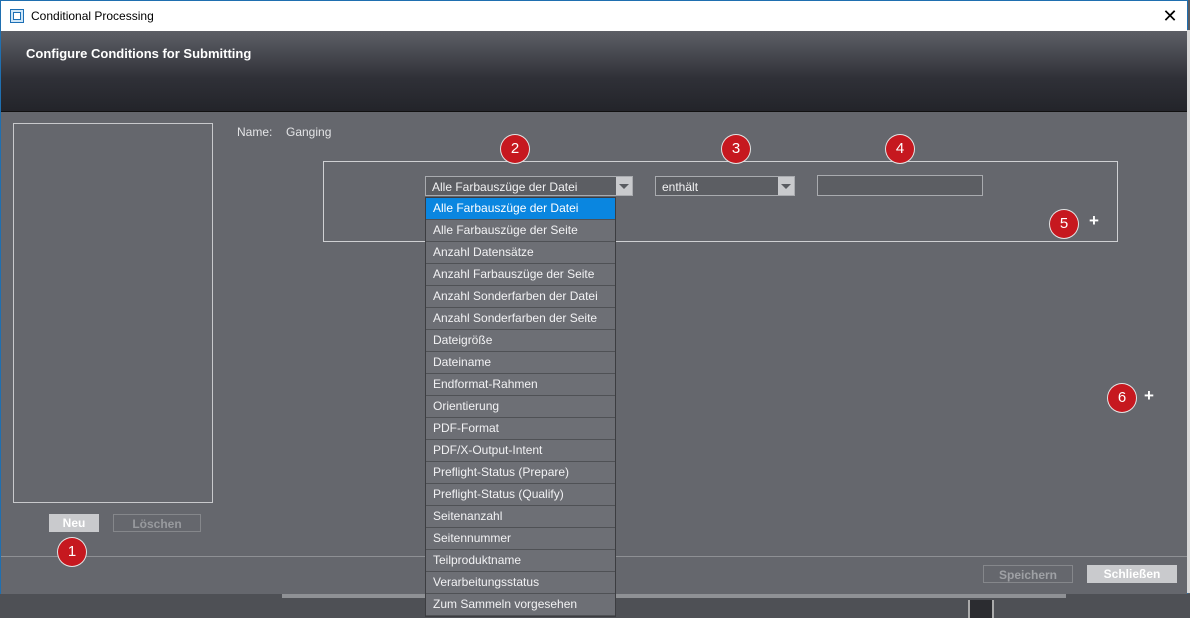 The height and width of the screenshot is (618, 1190). What do you see at coordinates (139, 53) in the screenshot?
I see `page-title: Configure Conditions for Submitting` at bounding box center [139, 53].